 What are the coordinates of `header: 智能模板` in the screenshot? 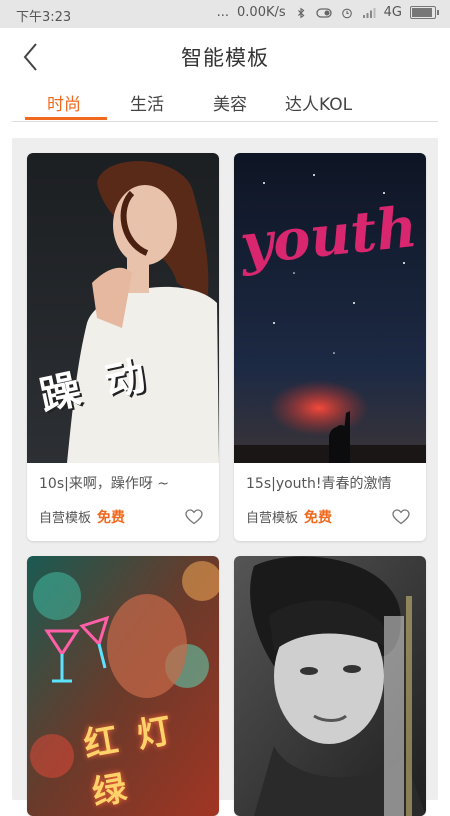 It's located at (225, 57).